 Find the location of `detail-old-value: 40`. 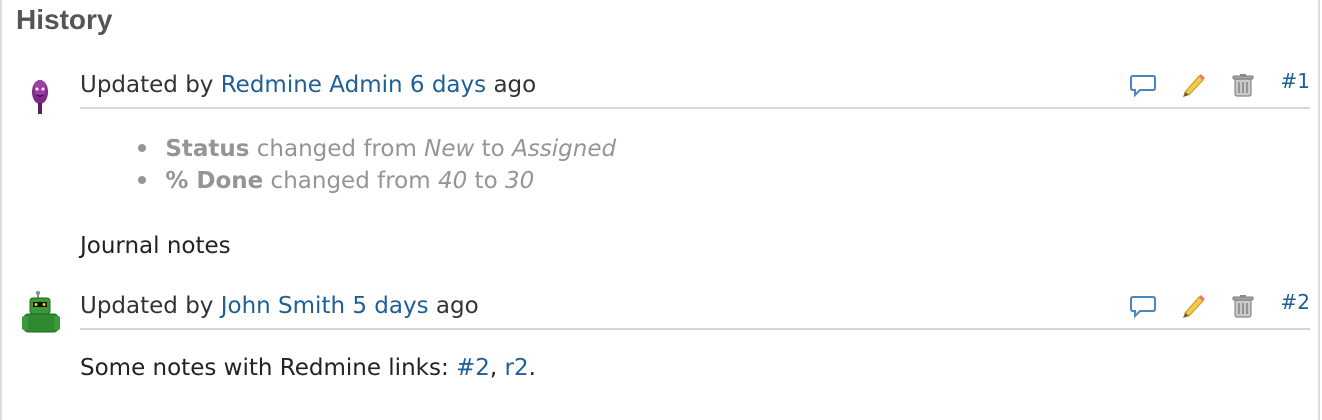

detail-old-value: 40 is located at coordinates (452, 181).